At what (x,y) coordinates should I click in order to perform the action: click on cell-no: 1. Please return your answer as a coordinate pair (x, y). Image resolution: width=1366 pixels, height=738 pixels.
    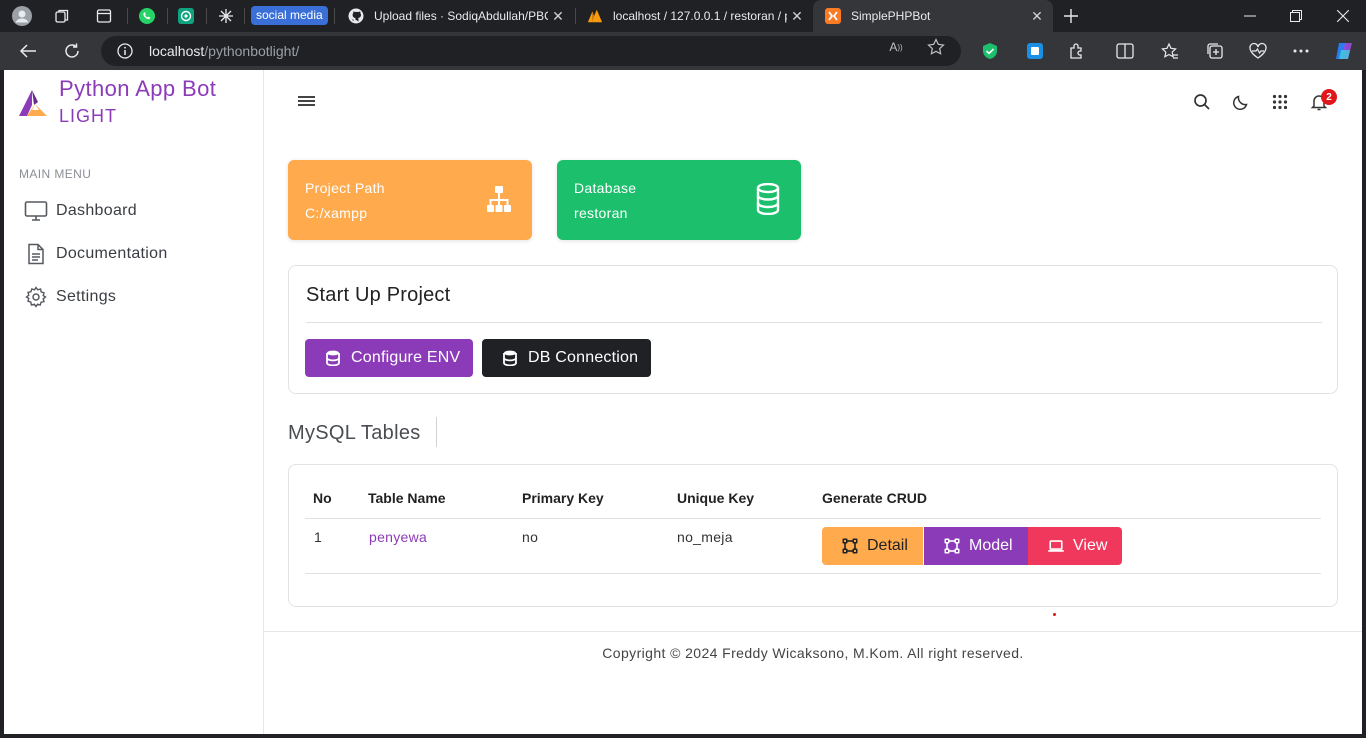
    Looking at the image, I should click on (318, 537).